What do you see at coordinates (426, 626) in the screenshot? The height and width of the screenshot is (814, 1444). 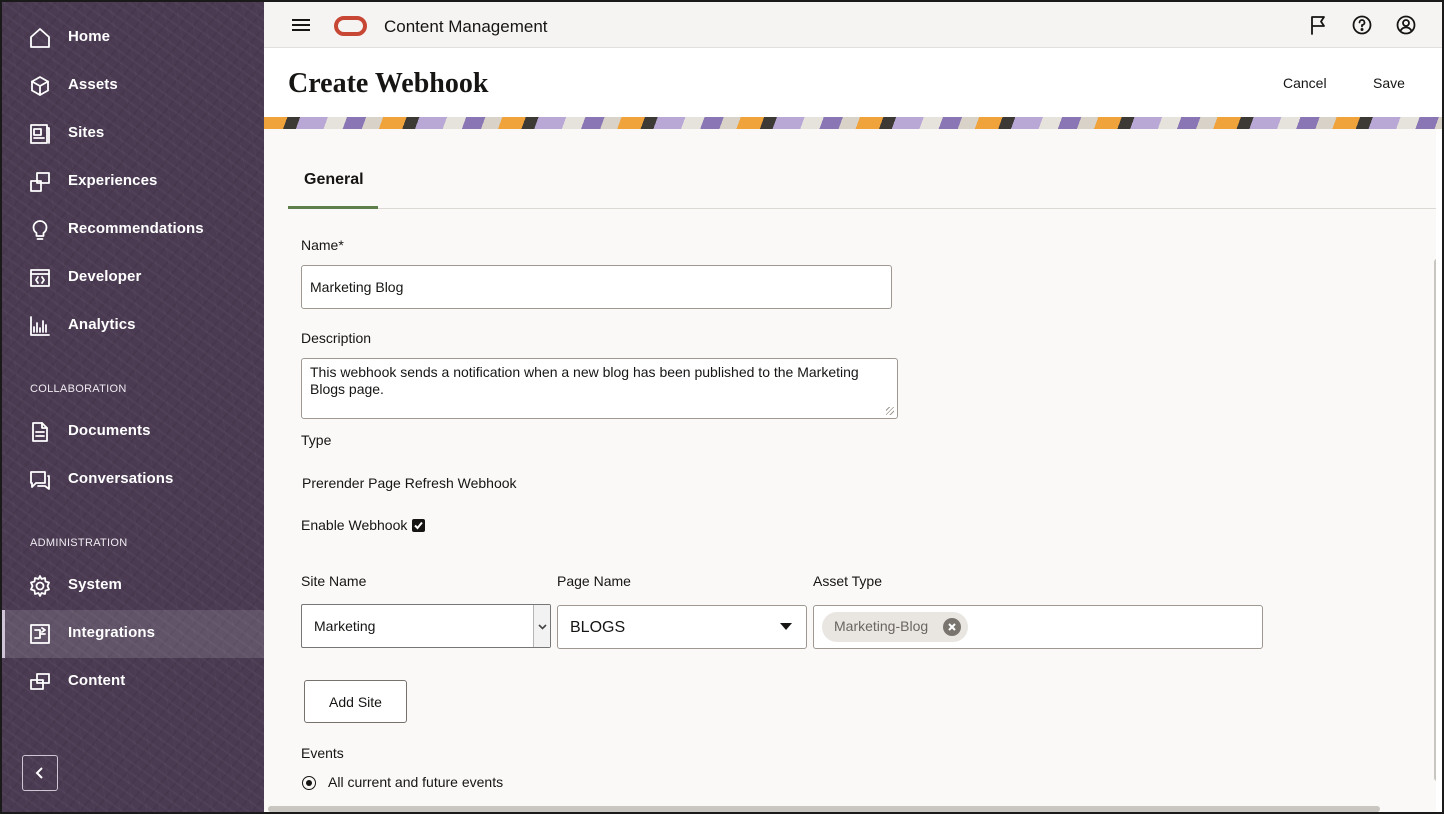 I see `site-name-select: Marketing` at bounding box center [426, 626].